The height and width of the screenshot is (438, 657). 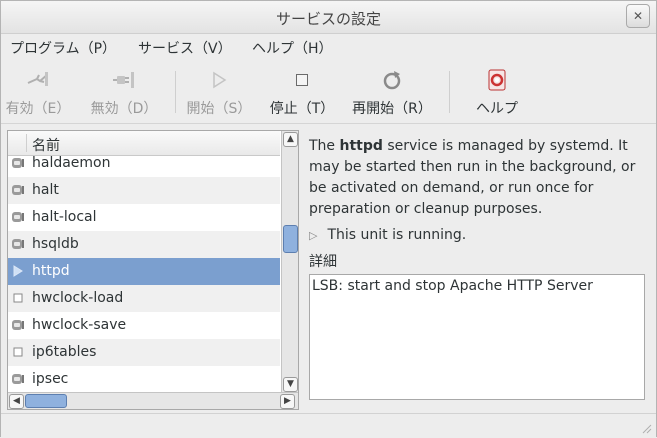 I want to click on restart-button: 再開始（R）, so click(x=392, y=92).